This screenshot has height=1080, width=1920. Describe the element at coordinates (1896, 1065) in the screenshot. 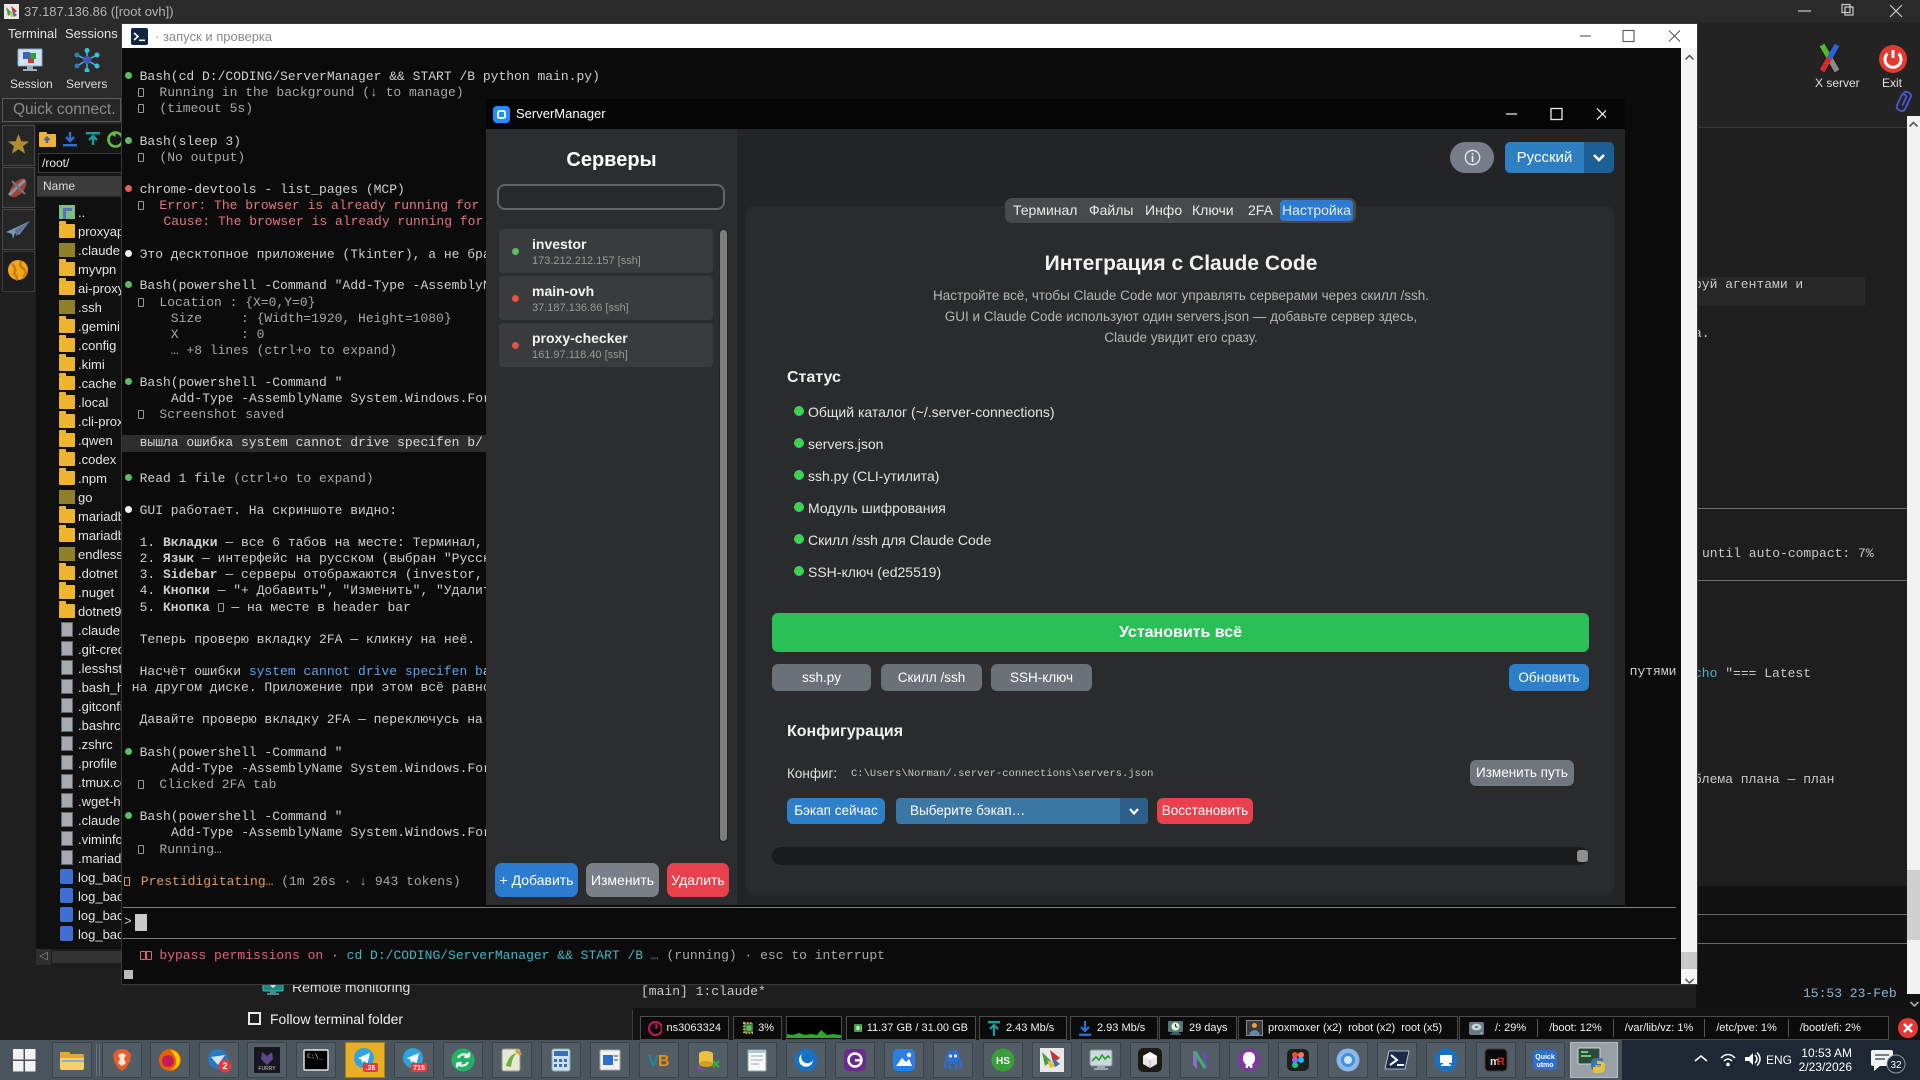

I see `svg-text: 32` at that location.